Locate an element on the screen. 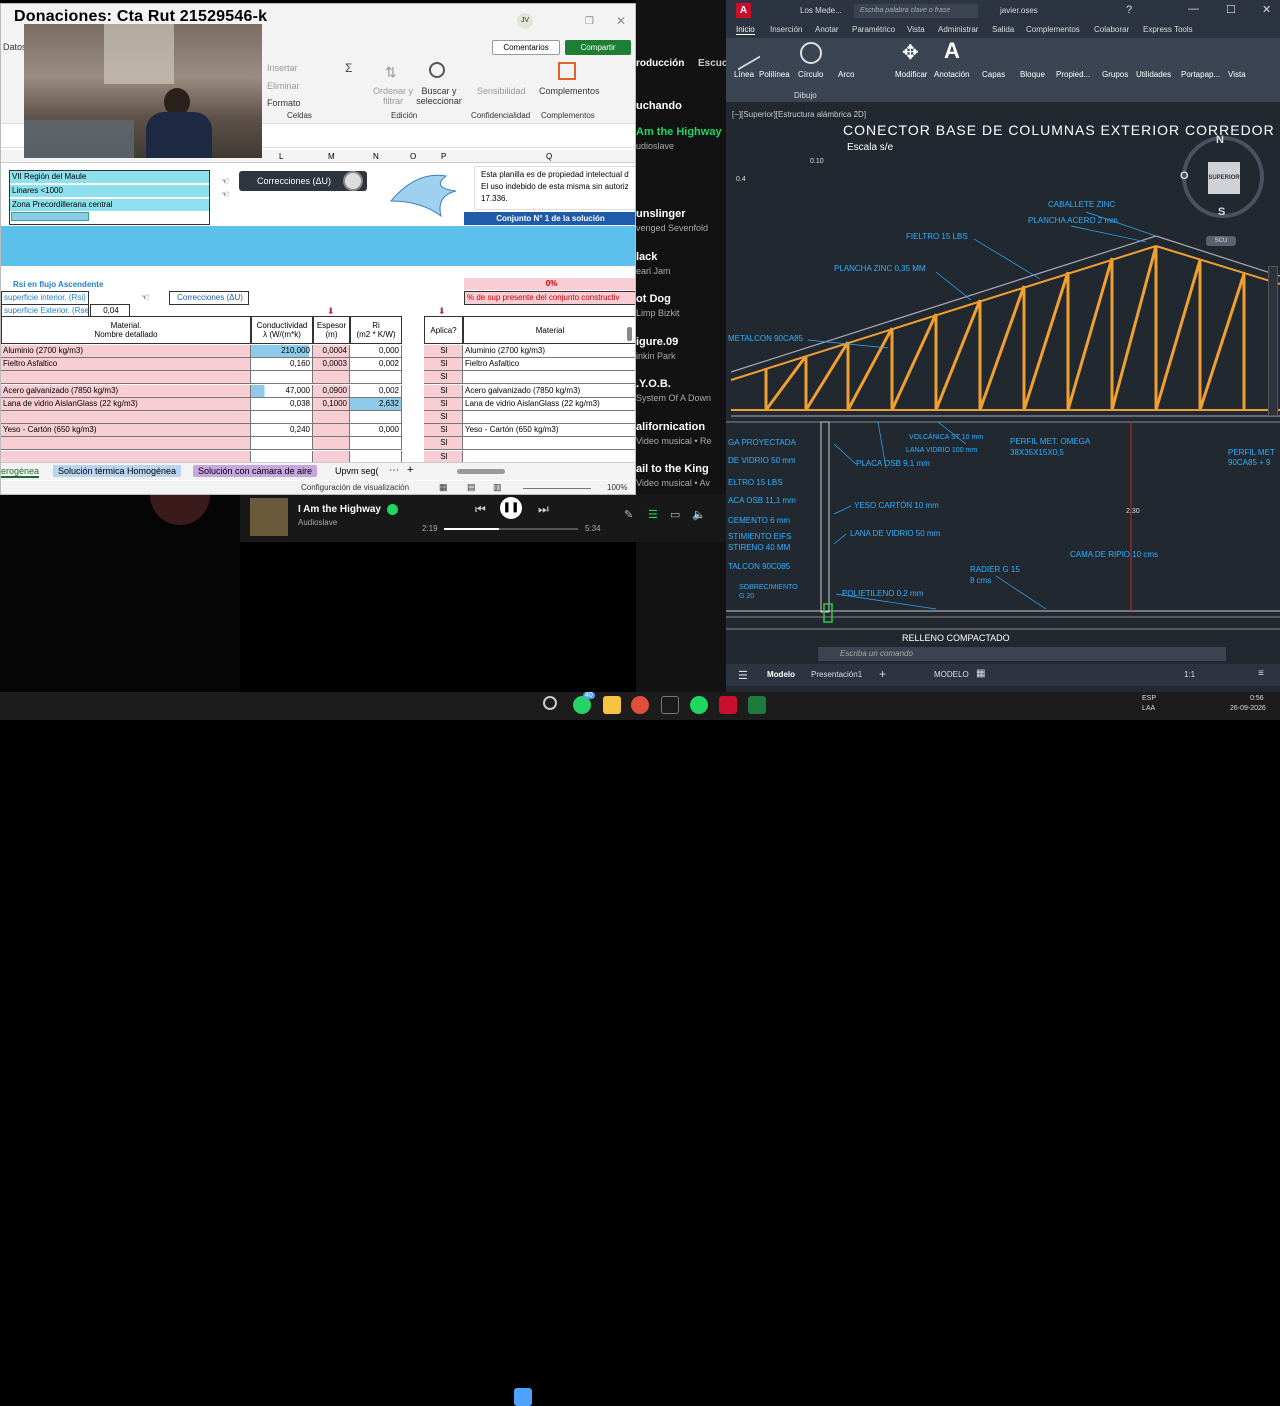  sheet-tab: Solución con cámara de aire is located at coordinates (255, 471).